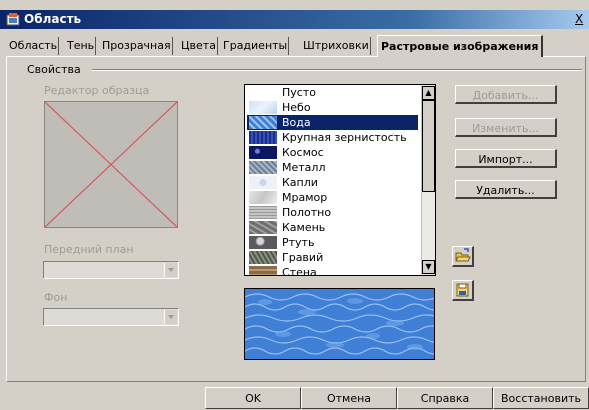  I want to click on water-texture-icon, so click(349, 324).